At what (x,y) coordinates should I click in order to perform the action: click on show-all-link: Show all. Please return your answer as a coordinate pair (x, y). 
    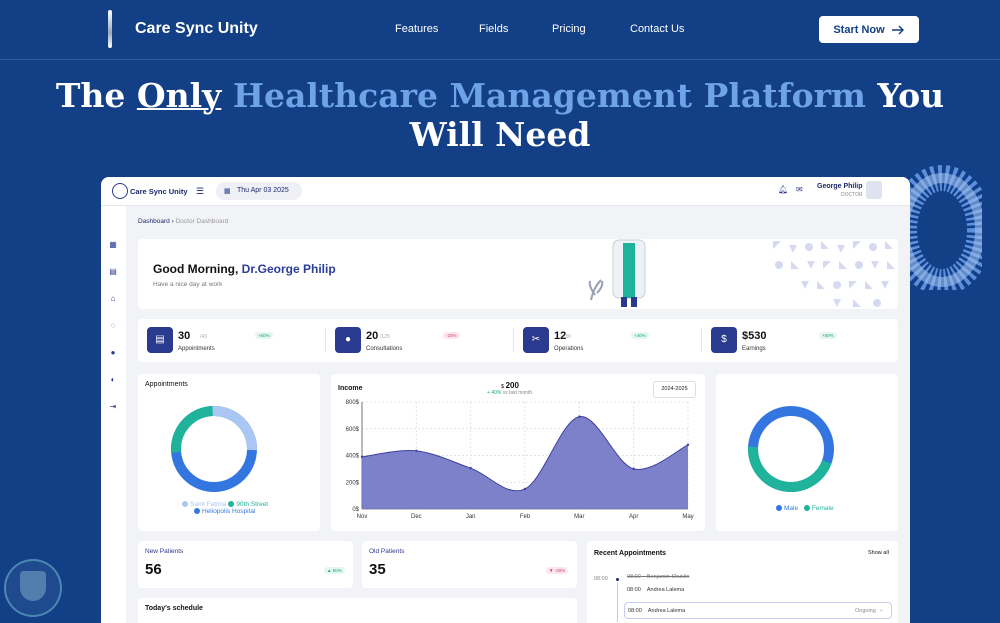
    Looking at the image, I should click on (878, 553).